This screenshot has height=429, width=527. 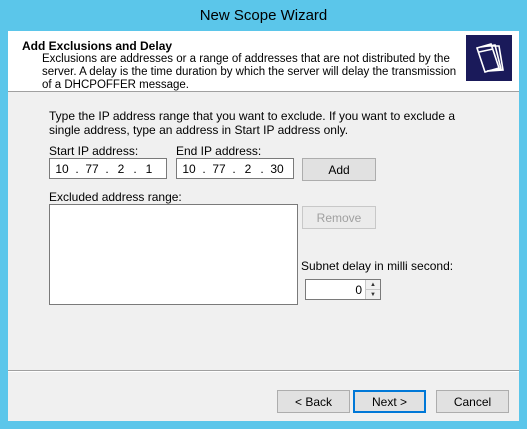 I want to click on end-ip-octet-4: 30, so click(x=277, y=168).